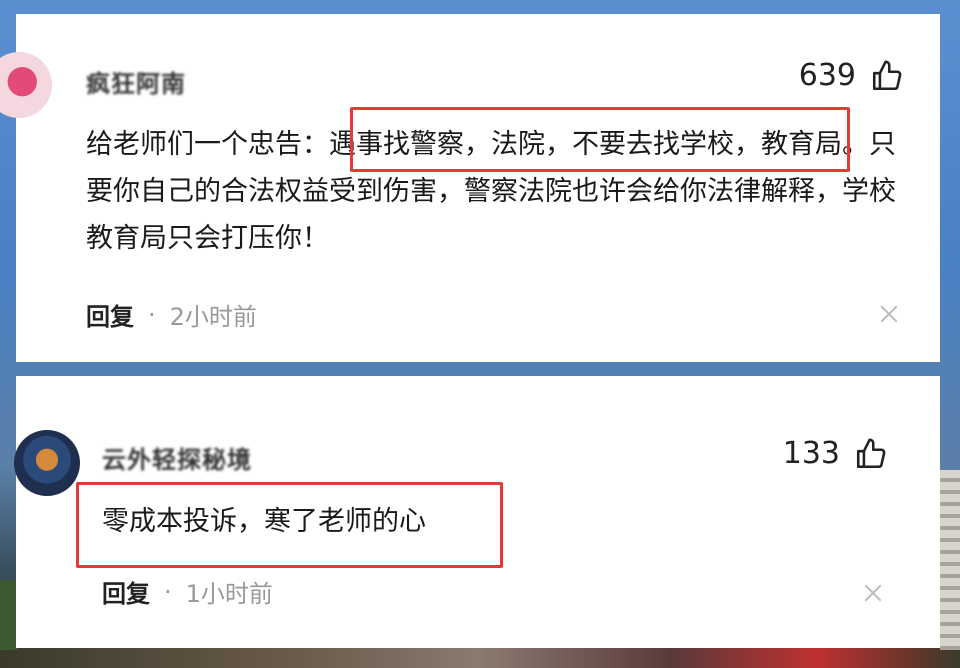  Describe the element at coordinates (136, 81) in the screenshot. I see `comment-username: 疯狂阿南` at that location.